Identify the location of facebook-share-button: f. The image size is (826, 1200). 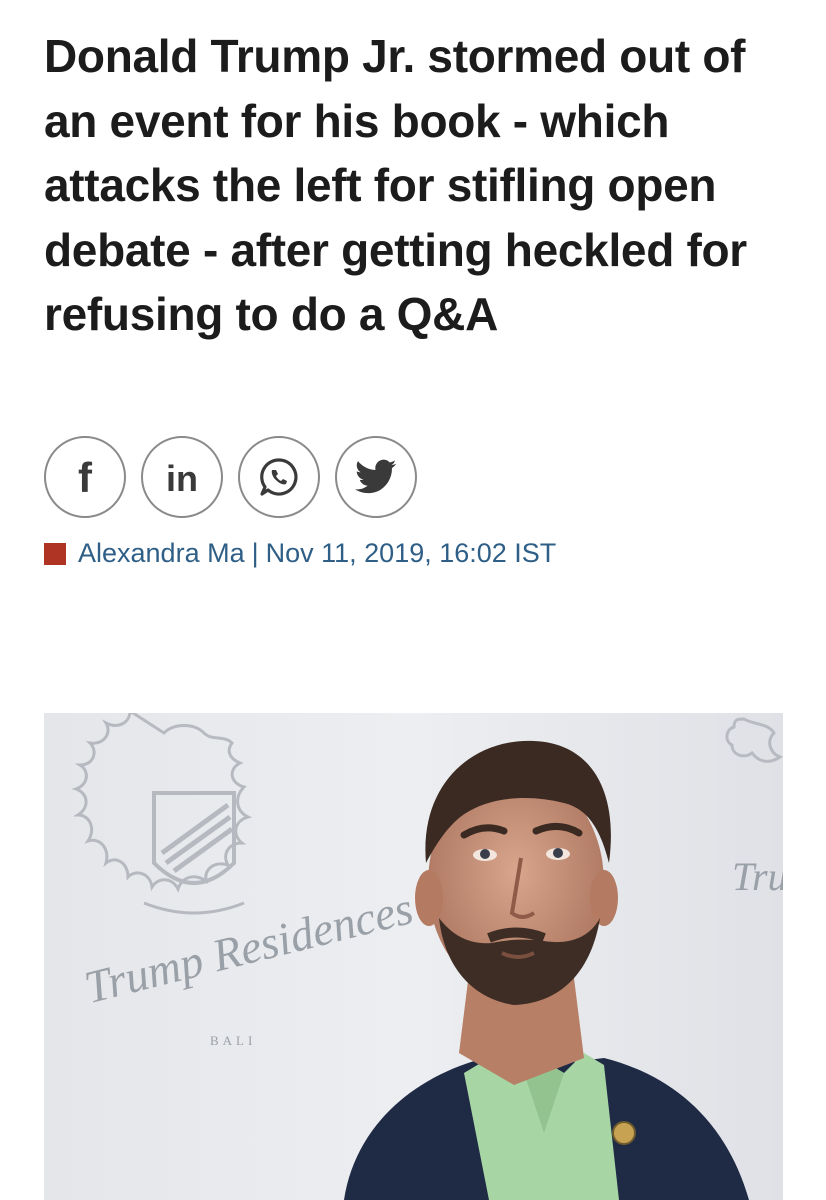
(85, 477).